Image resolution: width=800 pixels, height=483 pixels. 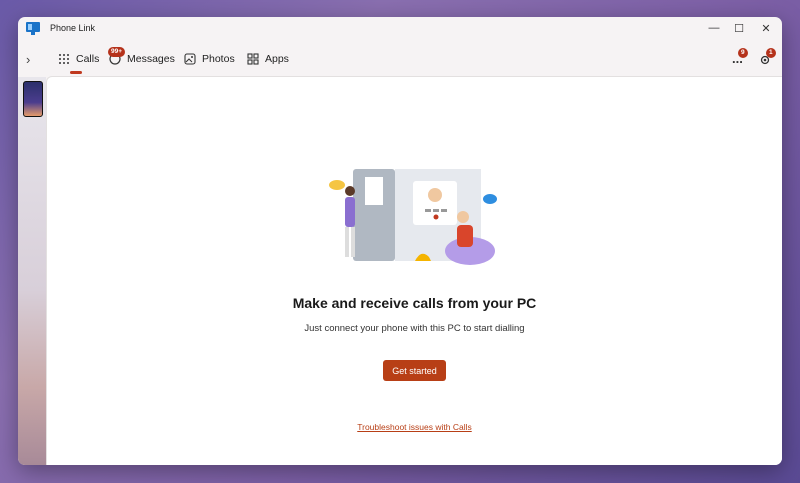 I want to click on more-options-badge: 9, so click(x=743, y=53).